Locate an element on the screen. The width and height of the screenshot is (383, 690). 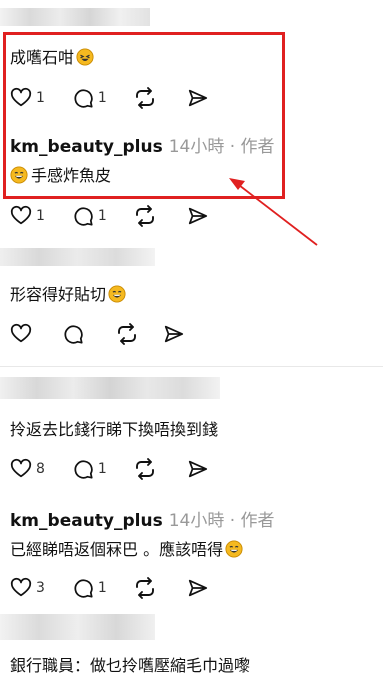
comment-header: km_beauty_plus 14小時 · 作者 is located at coordinates (142, 518).